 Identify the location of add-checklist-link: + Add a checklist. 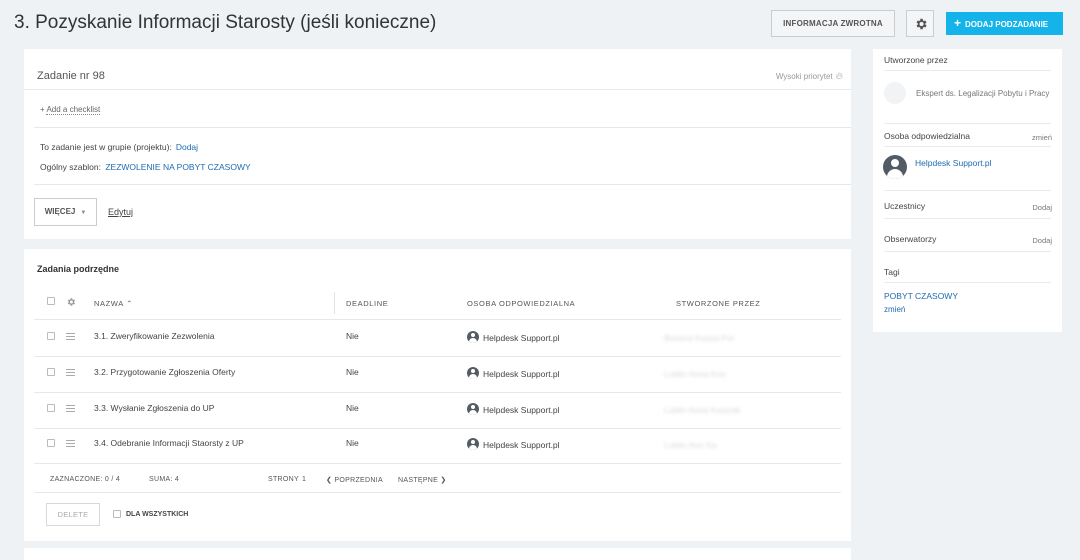
(70, 110).